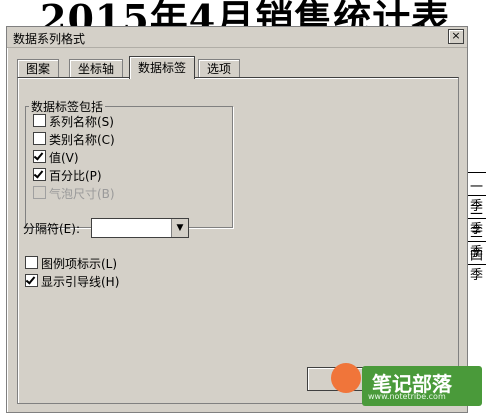 Image resolution: width=486 pixels, height=413 pixels. I want to click on tab-options: 选项, so click(219, 68).